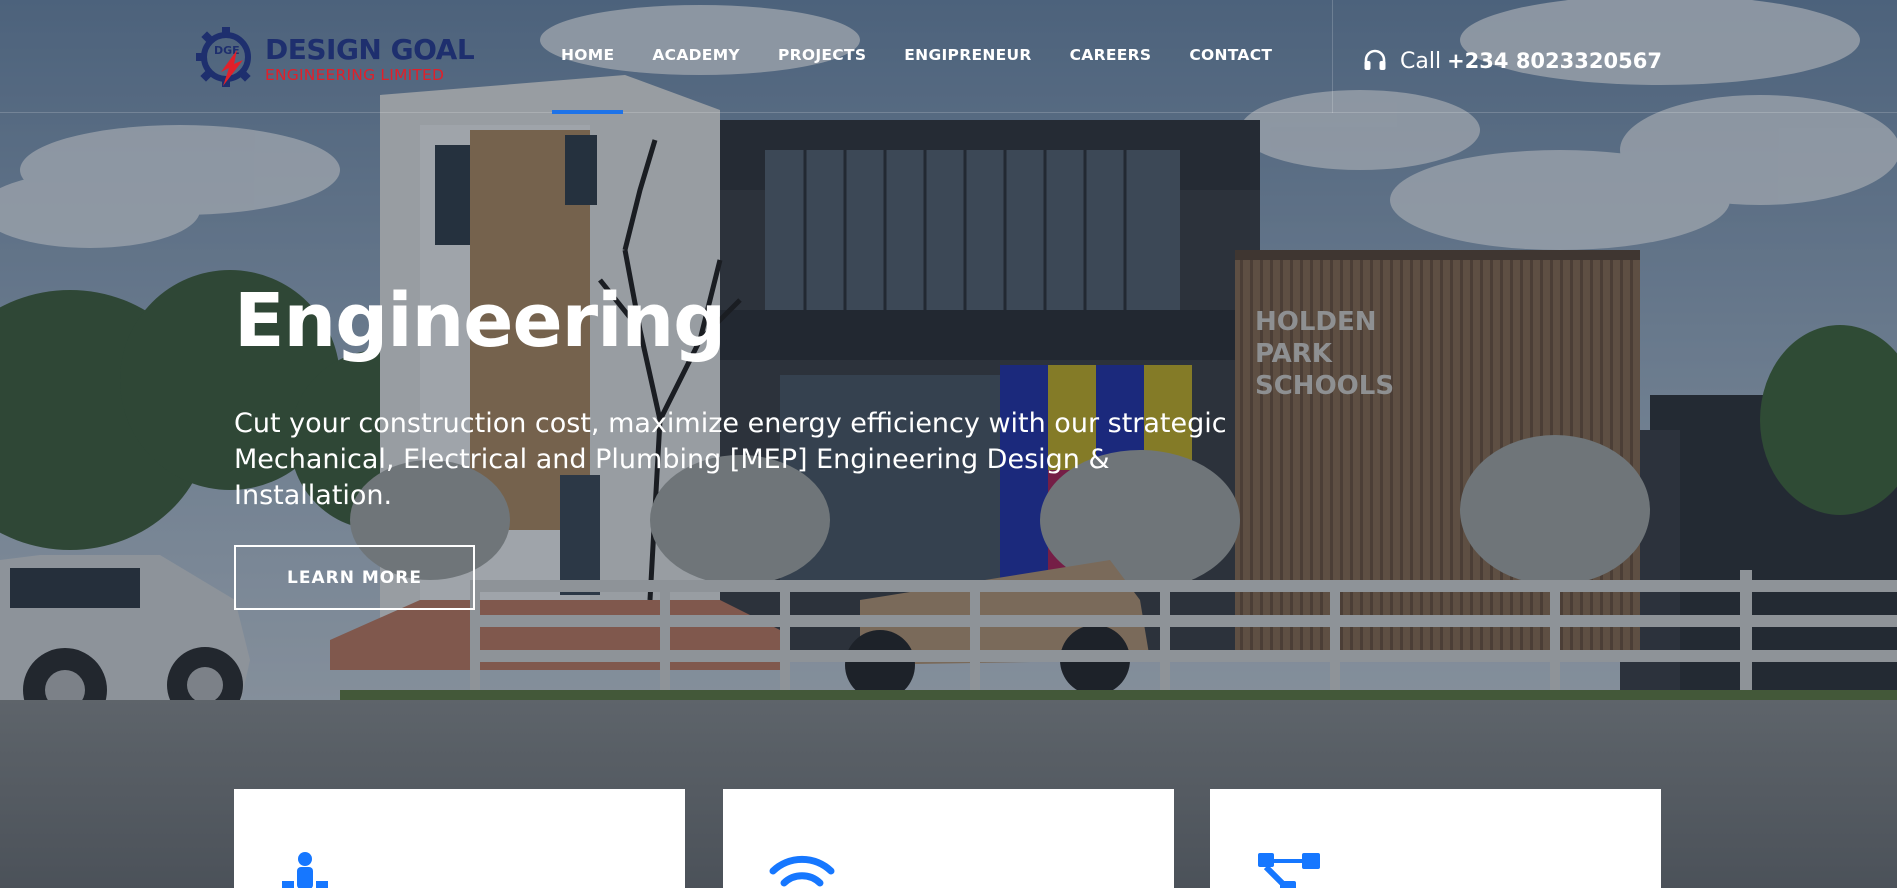  Describe the element at coordinates (696, 56) in the screenshot. I see `nav-academy: ACADEMY` at that location.